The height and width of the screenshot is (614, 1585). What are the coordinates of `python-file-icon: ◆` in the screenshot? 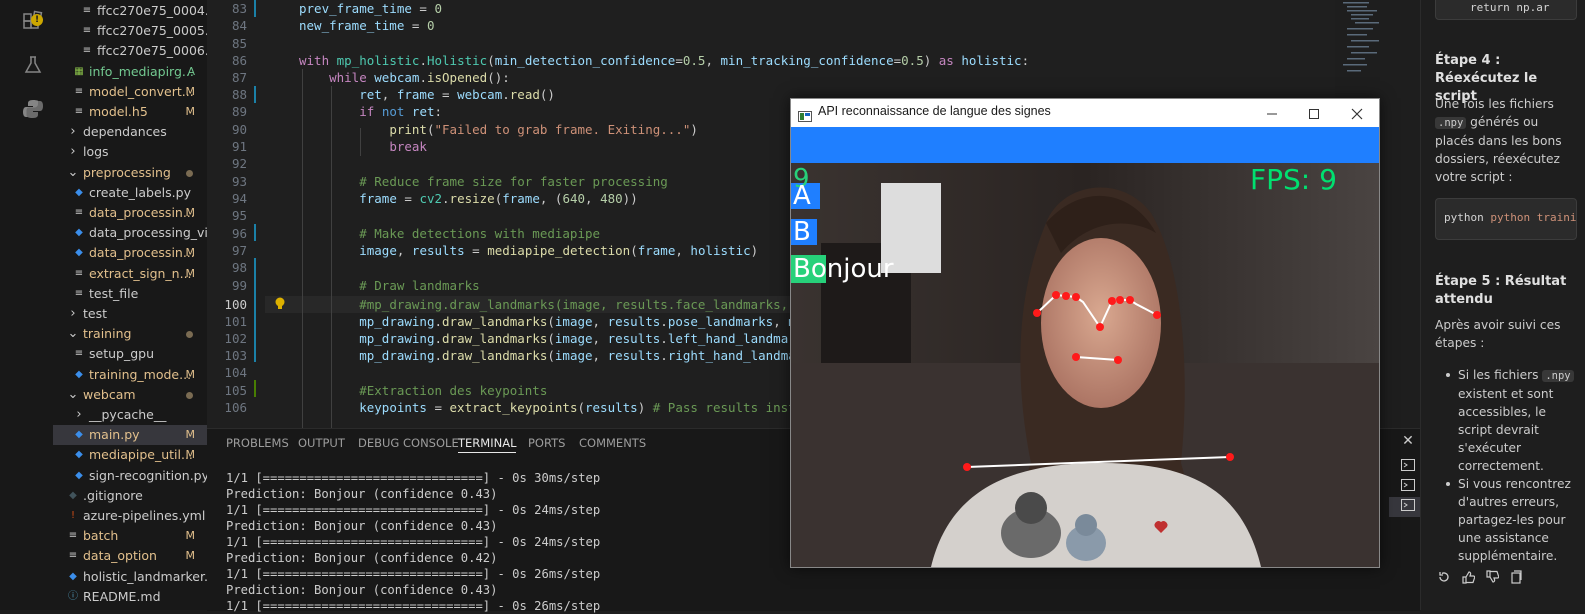 It's located at (79, 192).